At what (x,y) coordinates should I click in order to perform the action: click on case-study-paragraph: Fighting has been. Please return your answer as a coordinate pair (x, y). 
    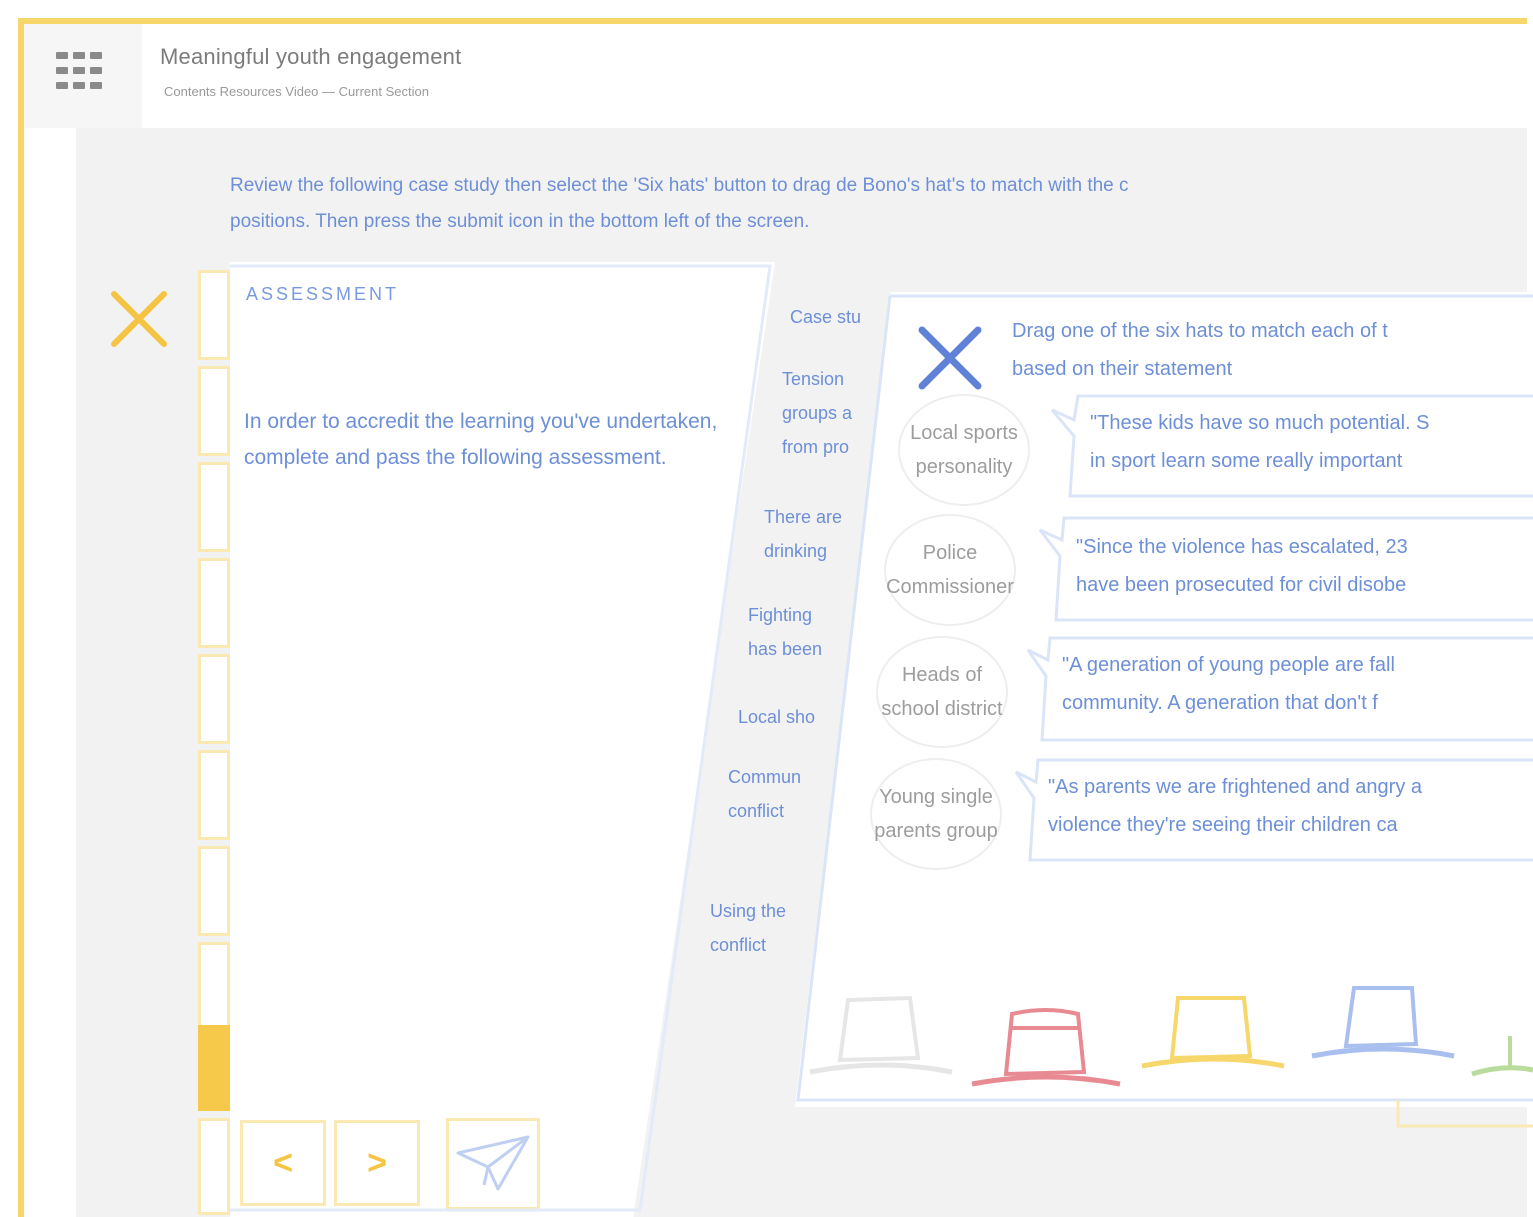
    Looking at the image, I should click on (785, 632).